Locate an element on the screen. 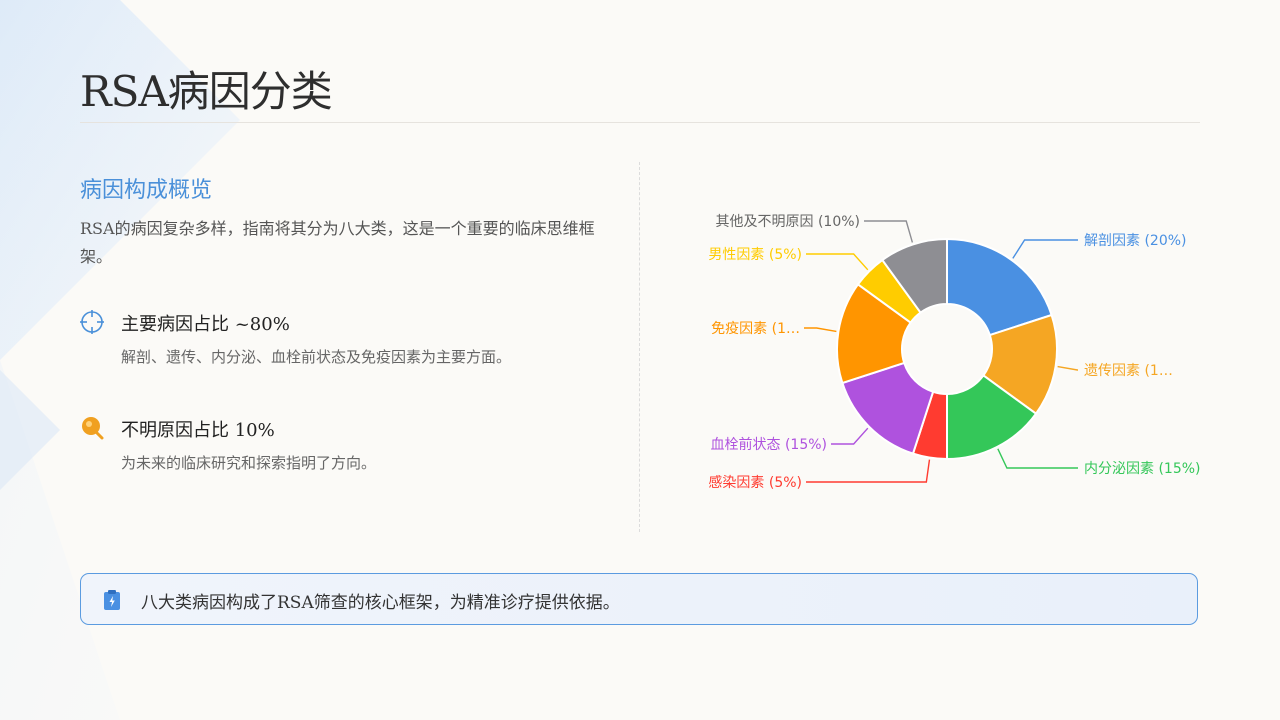 Image resolution: width=1280 pixels, height=720 pixels. section-heading: 病因构成概览 is located at coordinates (146, 190).